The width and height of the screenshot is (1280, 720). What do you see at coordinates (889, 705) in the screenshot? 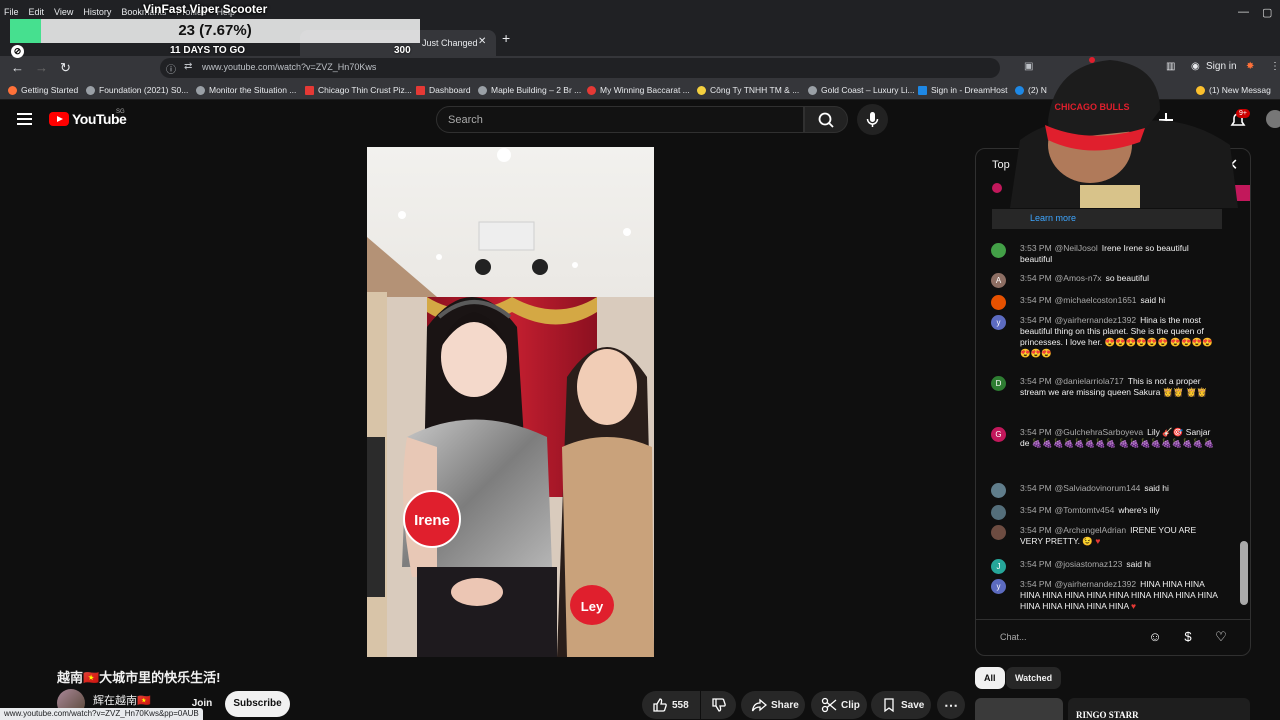
I see `bookmark-icon` at bounding box center [889, 705].